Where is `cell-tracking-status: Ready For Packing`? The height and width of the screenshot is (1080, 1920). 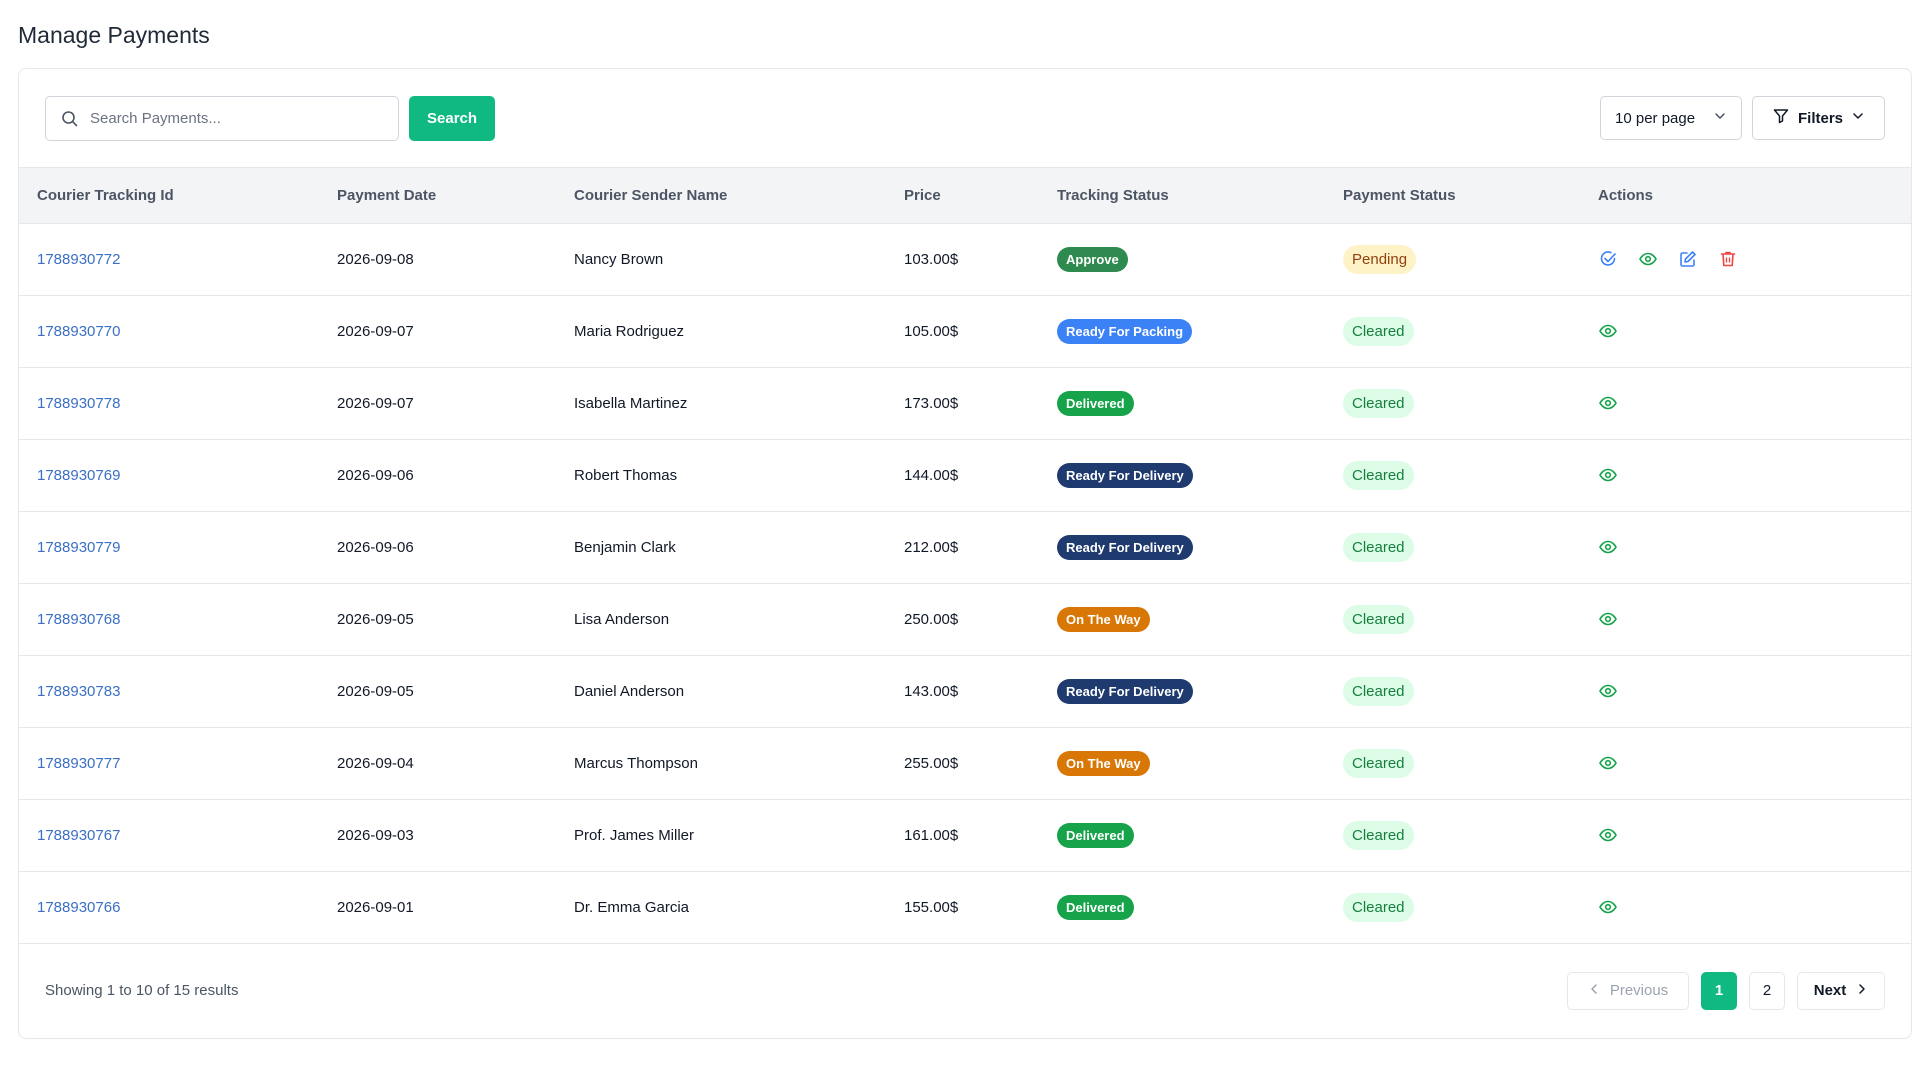
cell-tracking-status: Ready For Packing is located at coordinates (1182, 331).